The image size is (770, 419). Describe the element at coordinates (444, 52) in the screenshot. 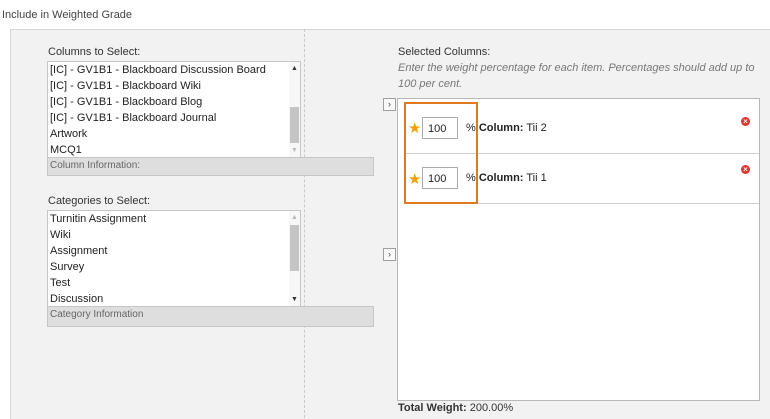

I see `selected-columns-label: Selected Columns:` at that location.